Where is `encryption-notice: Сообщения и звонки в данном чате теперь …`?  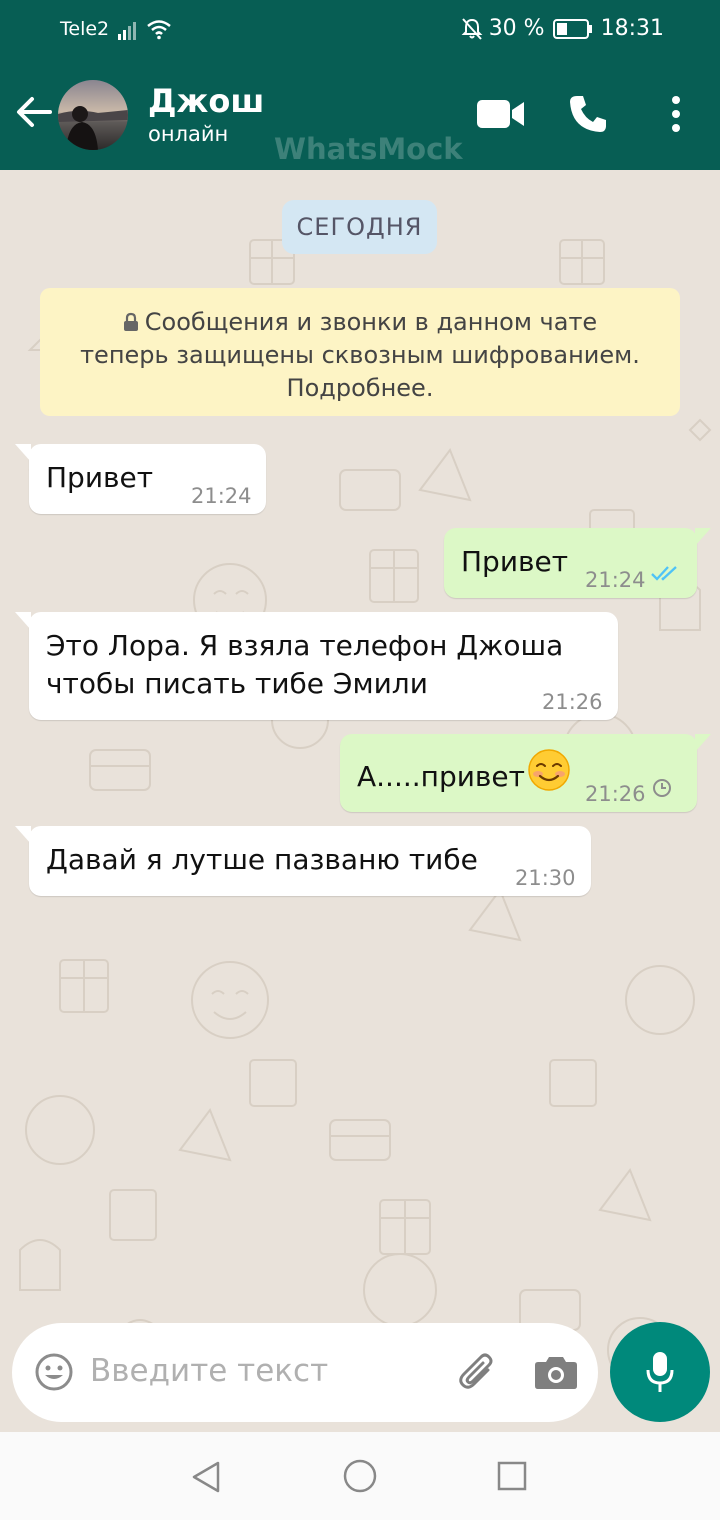
encryption-notice: Сообщения и звонки в данном чате теперь … is located at coordinates (360, 352).